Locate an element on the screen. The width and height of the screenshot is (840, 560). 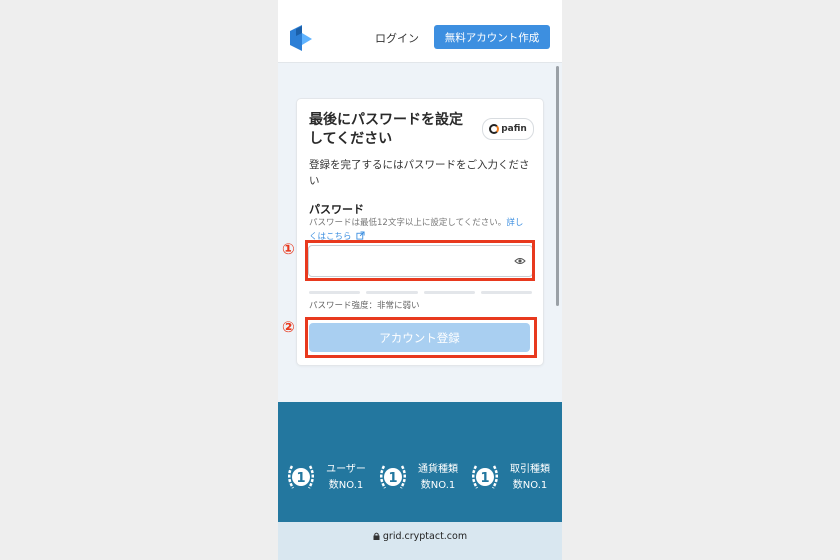
instruction-text: 登録を完了するにはパスワードをご入力ください is located at coordinates (419, 173).